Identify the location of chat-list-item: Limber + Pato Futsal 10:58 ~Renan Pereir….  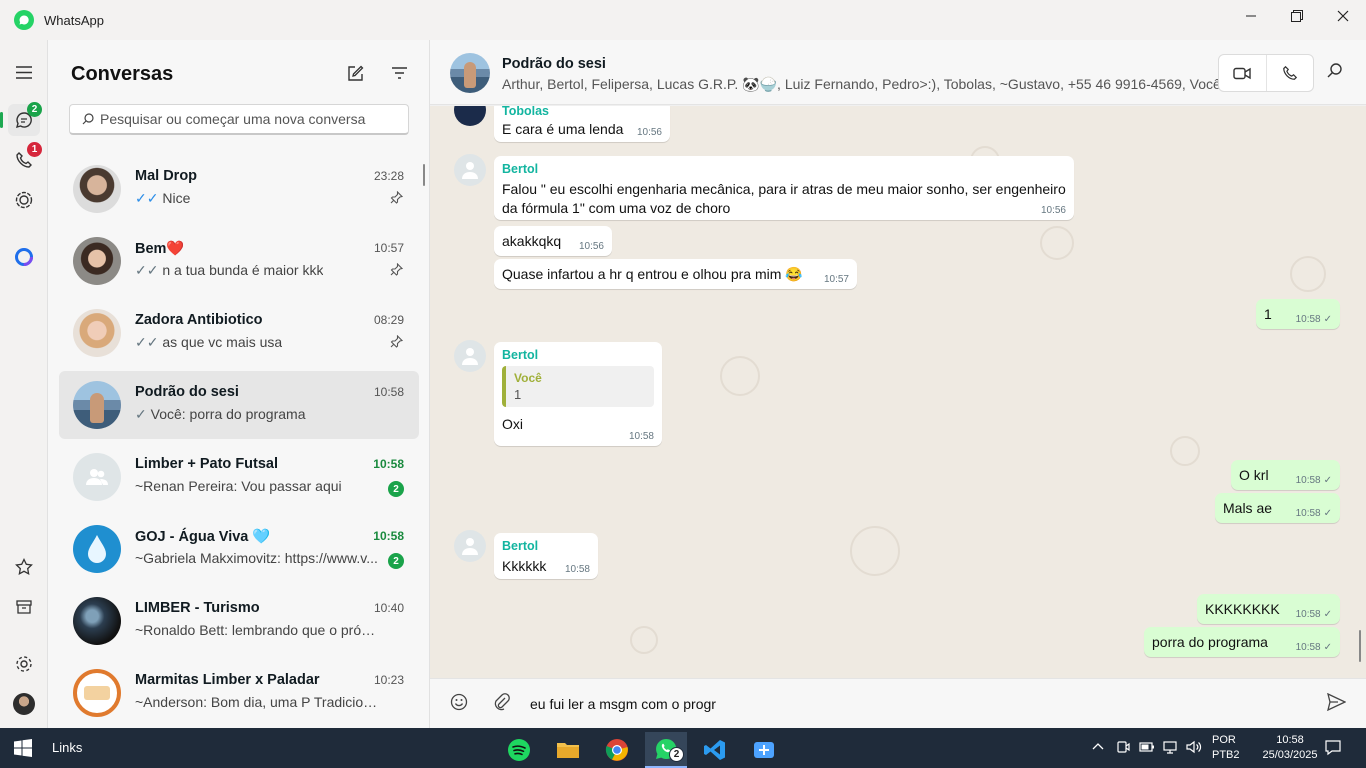
(239, 477).